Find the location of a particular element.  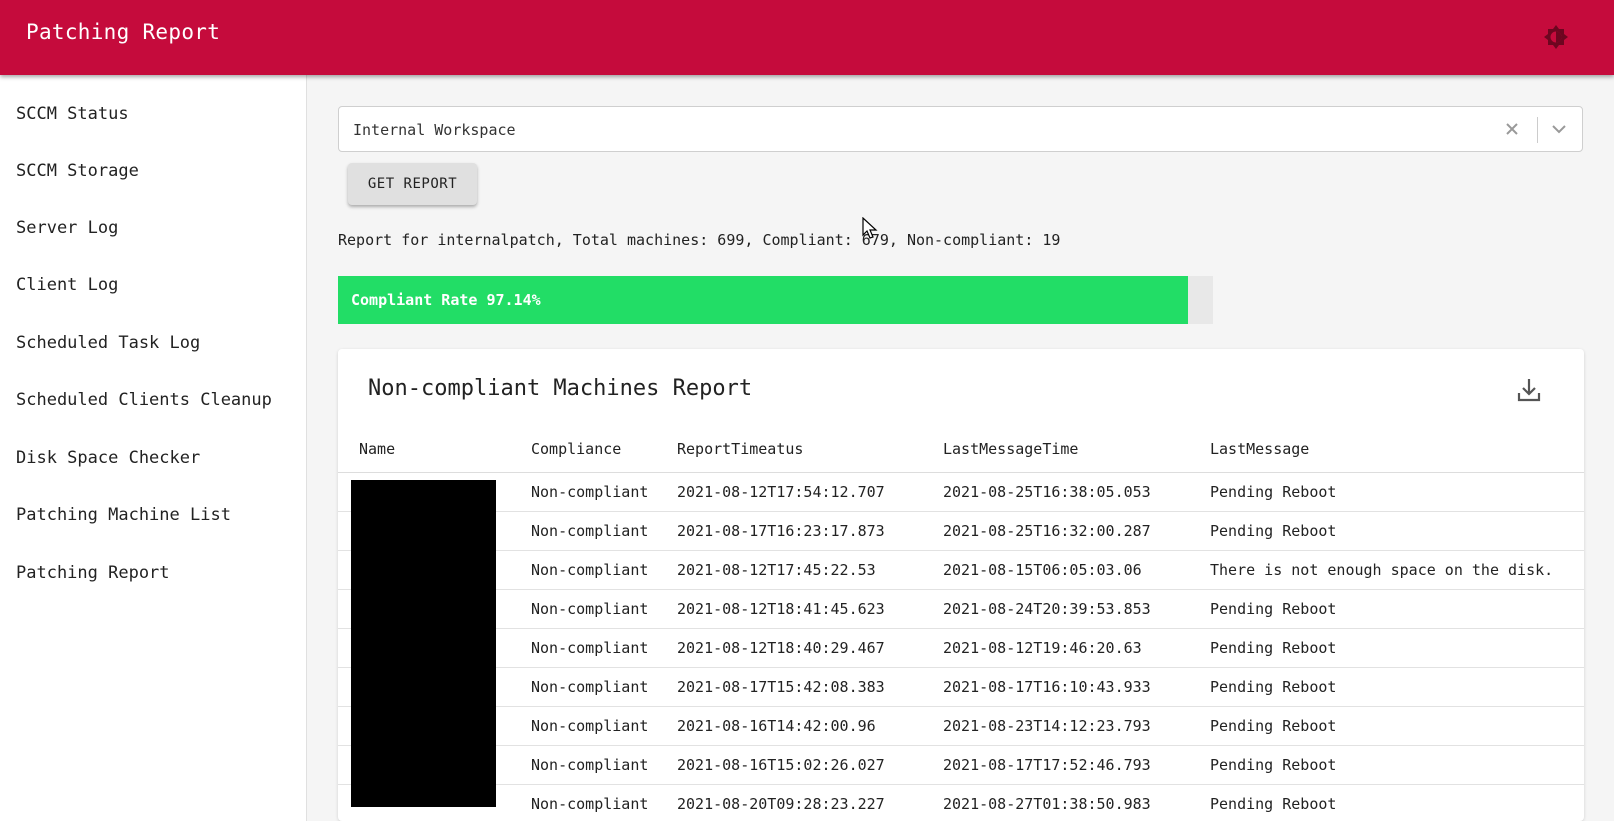

cell-report-time: 2021-08-16T14:42:00.96 is located at coordinates (776, 726).